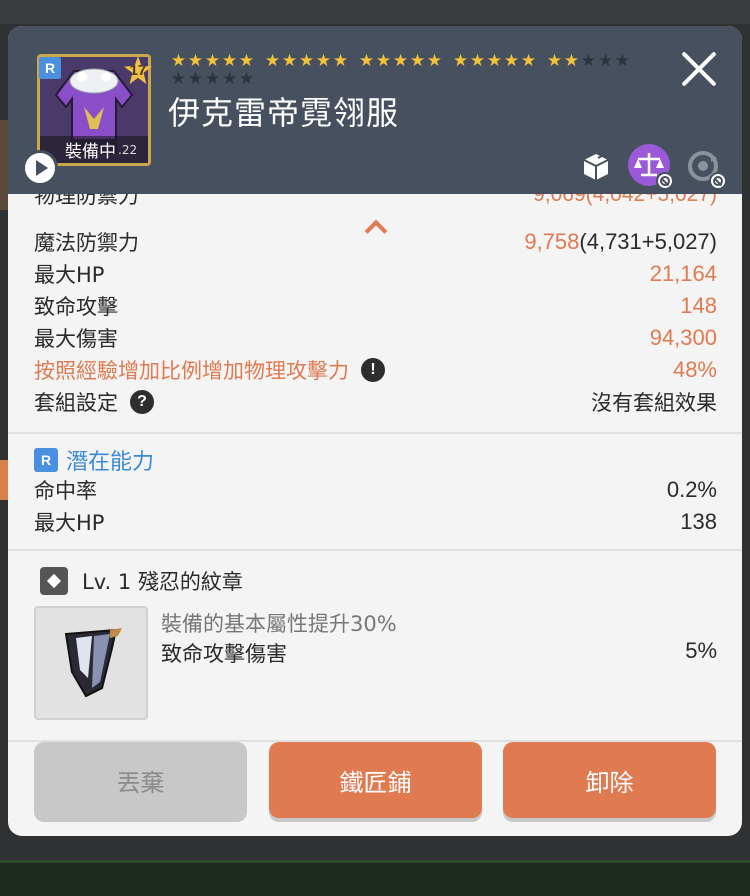  What do you see at coordinates (620, 241) in the screenshot?
I see `stat-value: 9,758(4,731+5,027)` at bounding box center [620, 241].